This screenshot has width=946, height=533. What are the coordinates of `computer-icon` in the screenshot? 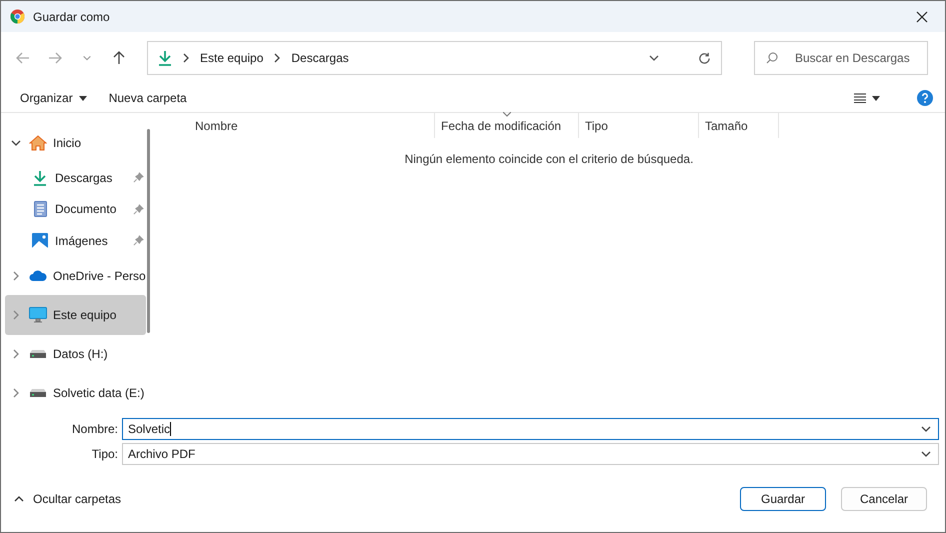 It's located at (38, 315).